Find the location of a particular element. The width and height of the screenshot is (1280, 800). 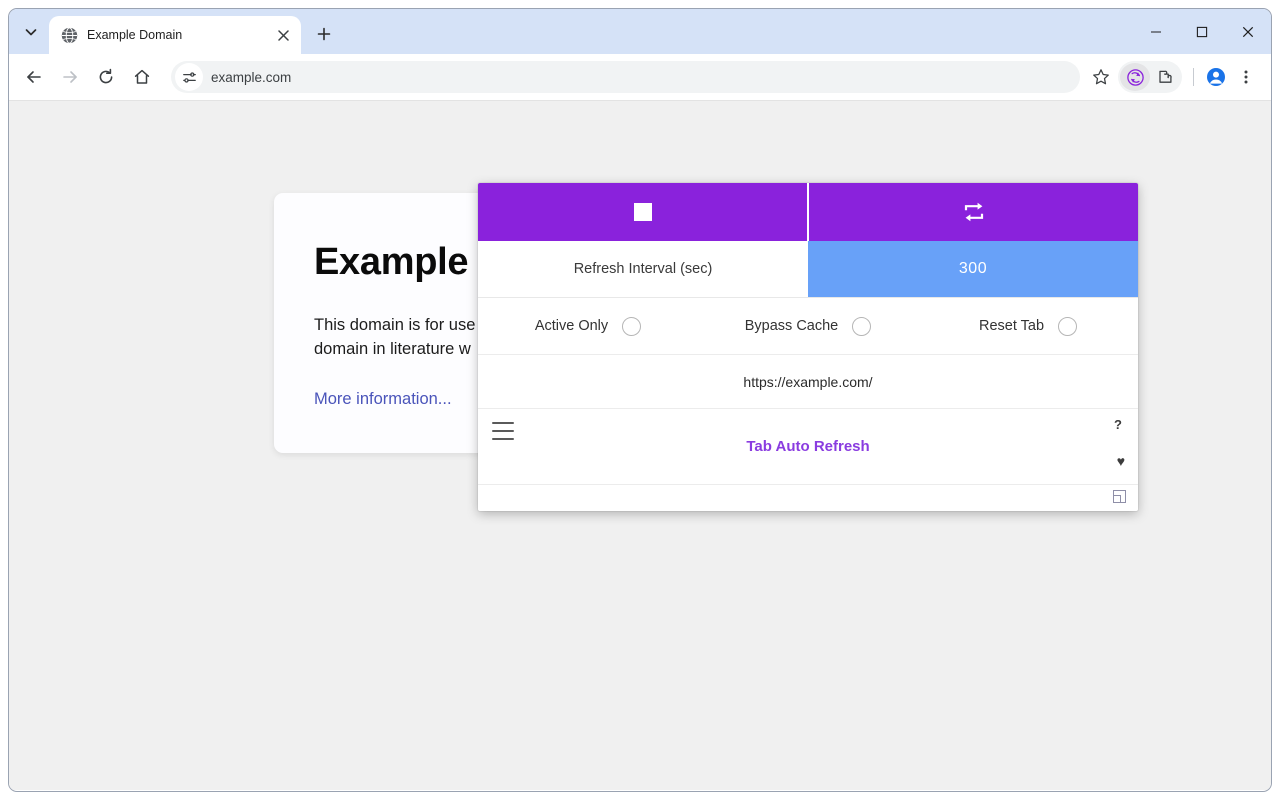

option-active-only-label: Active Only is located at coordinates (571, 326).